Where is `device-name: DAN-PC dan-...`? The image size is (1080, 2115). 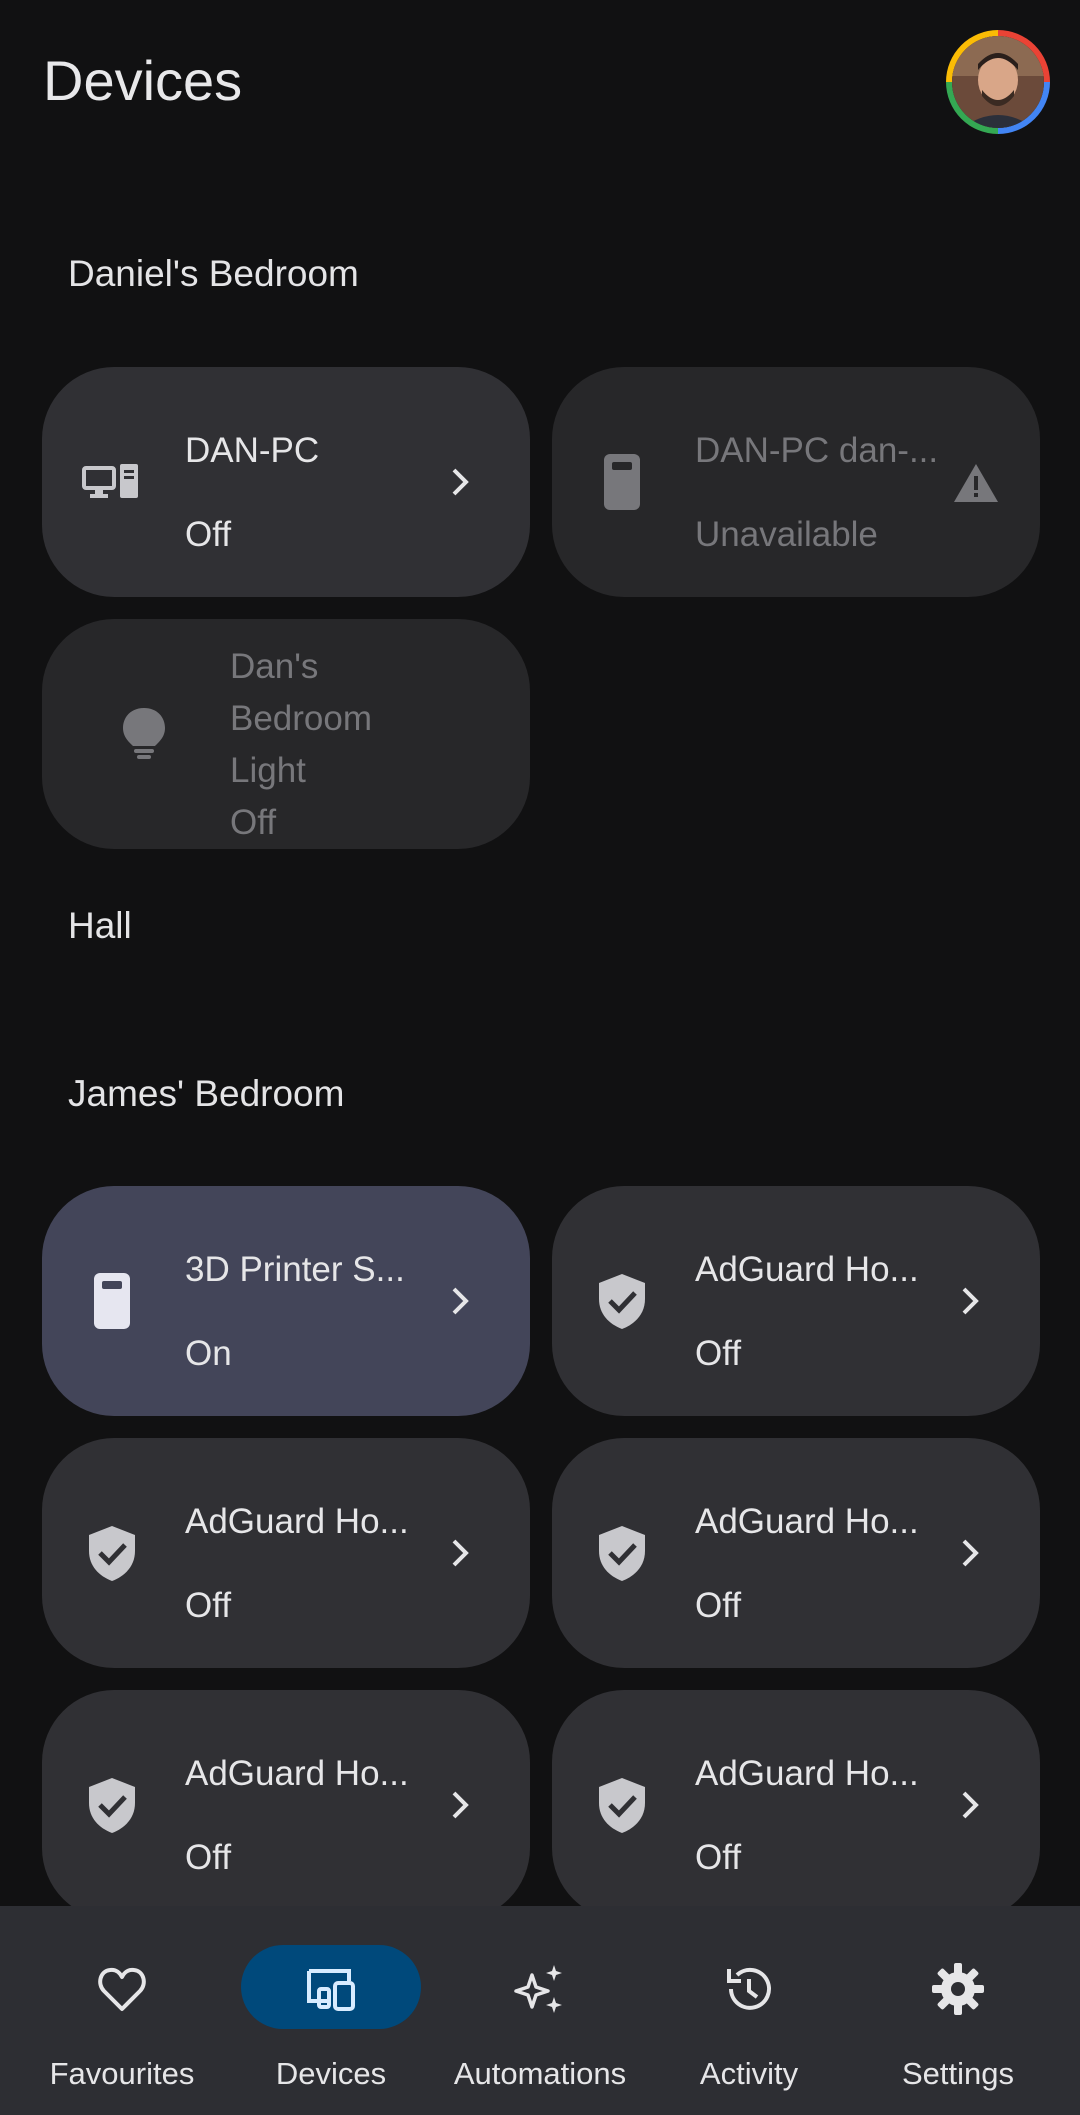 device-name: DAN-PC dan-... is located at coordinates (817, 450).